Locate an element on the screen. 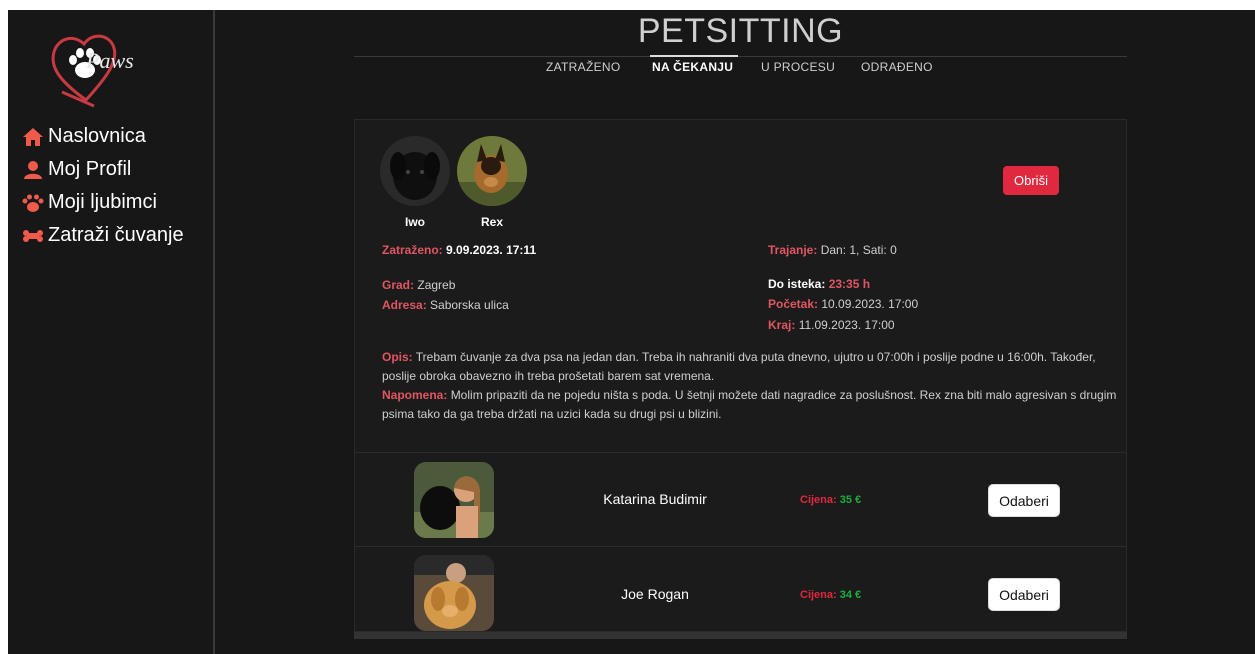  expires-label: Do isteka: is located at coordinates (797, 284).